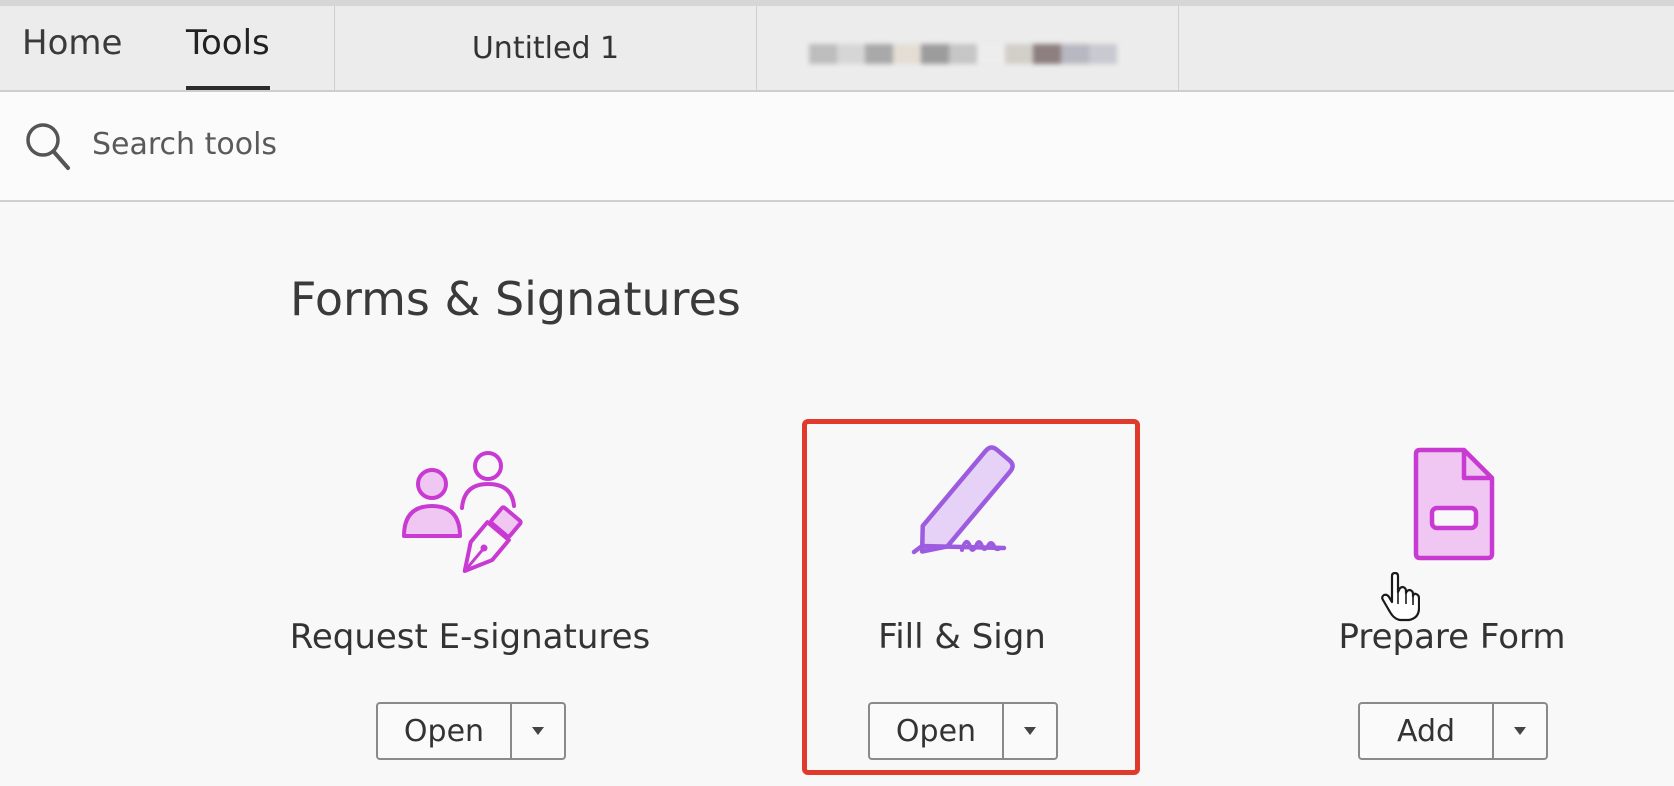  Describe the element at coordinates (837, 147) in the screenshot. I see `search-tools-bar` at that location.